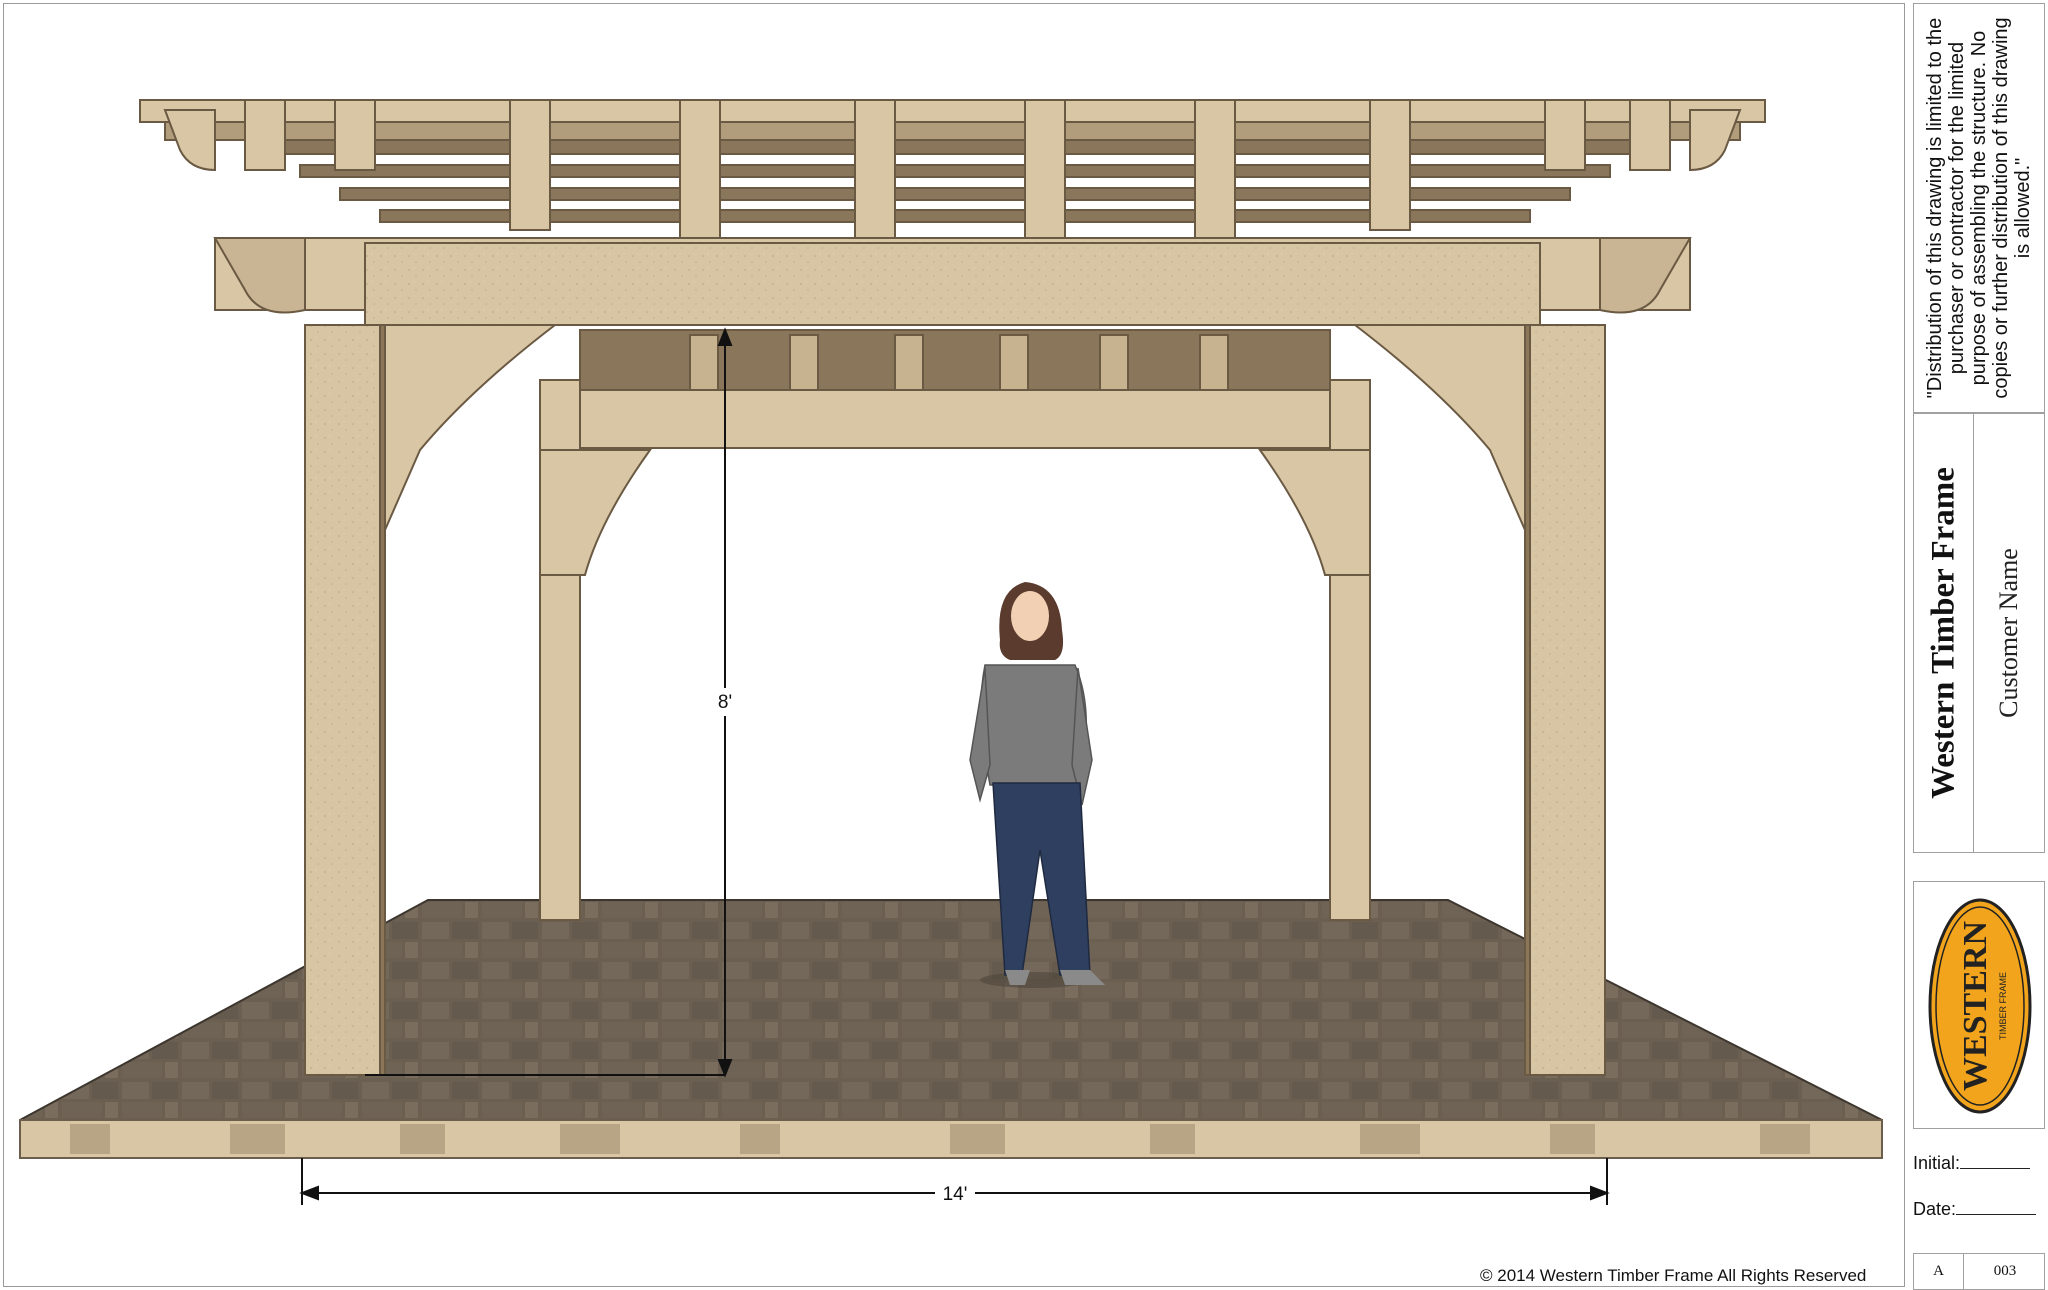  I want to click on date-line, so click(1996, 1207).